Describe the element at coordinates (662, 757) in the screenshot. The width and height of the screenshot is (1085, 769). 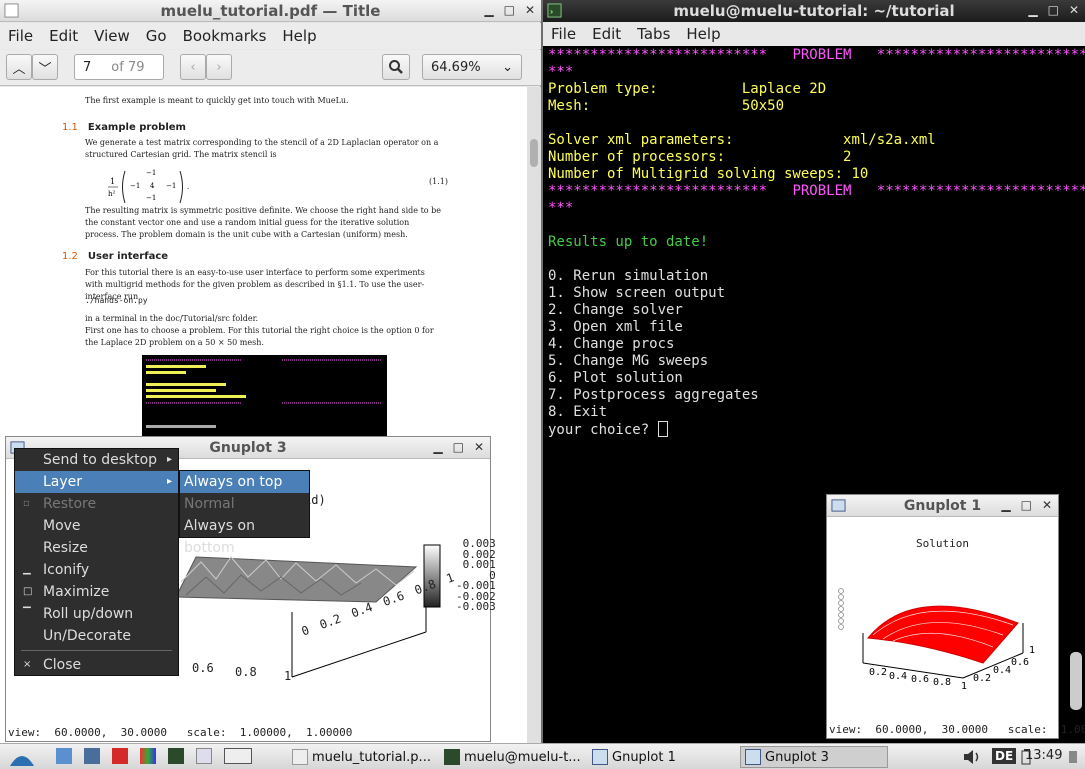
I see `task-gnuplot-1: Gnuplot 1` at that location.